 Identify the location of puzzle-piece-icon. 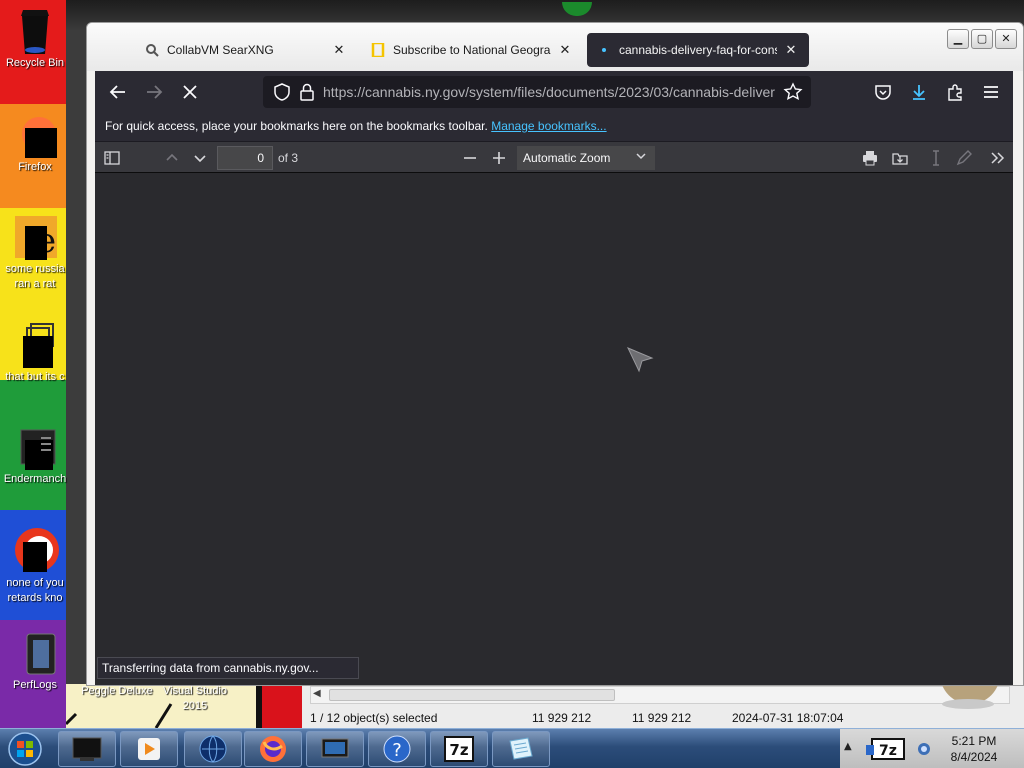
(955, 92).